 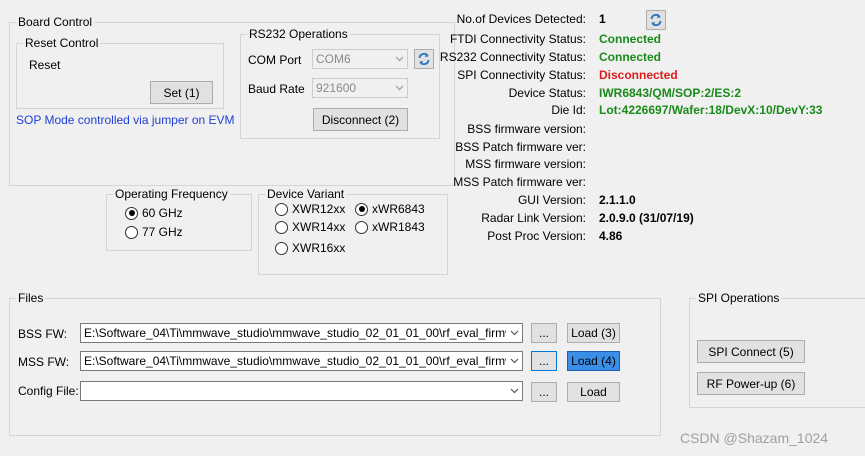 I want to click on spi-operations-title: SPI Operations, so click(x=739, y=298).